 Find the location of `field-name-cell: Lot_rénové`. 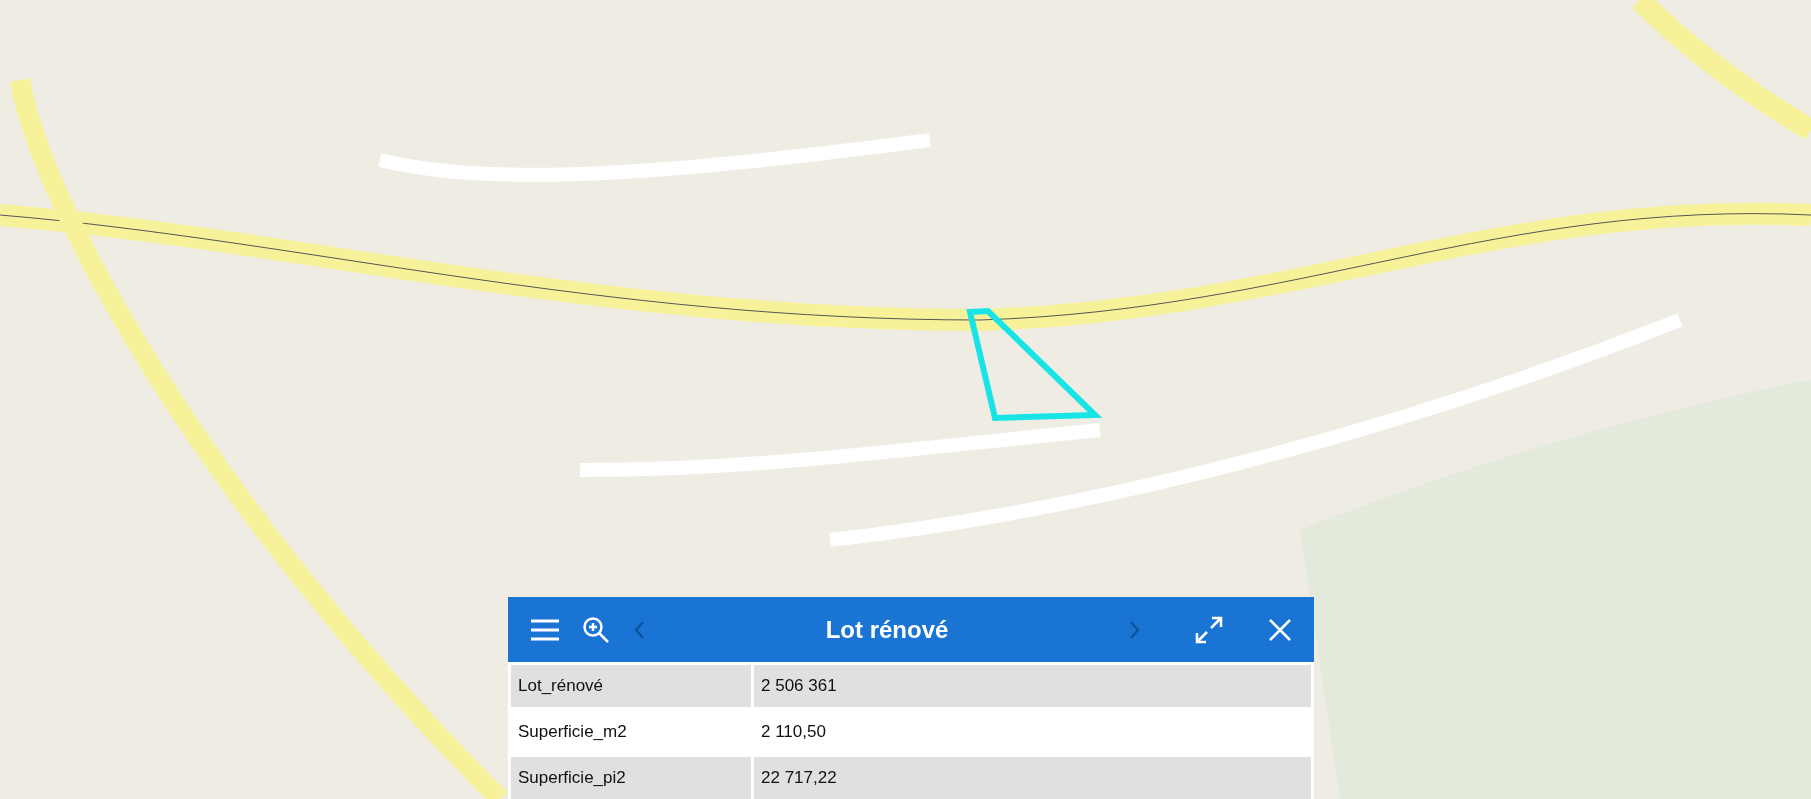

field-name-cell: Lot_rénové is located at coordinates (631, 686).